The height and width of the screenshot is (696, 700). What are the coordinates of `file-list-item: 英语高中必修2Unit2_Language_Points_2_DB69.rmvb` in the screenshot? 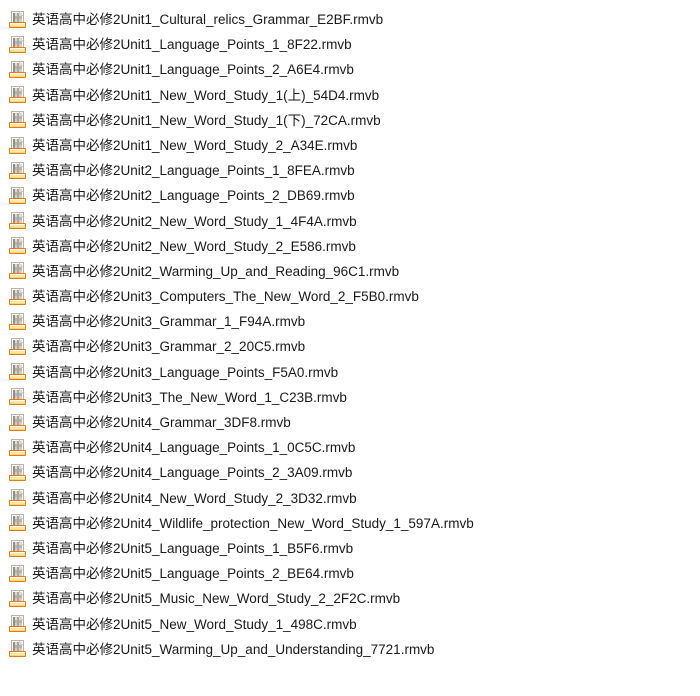 It's located at (354, 195).